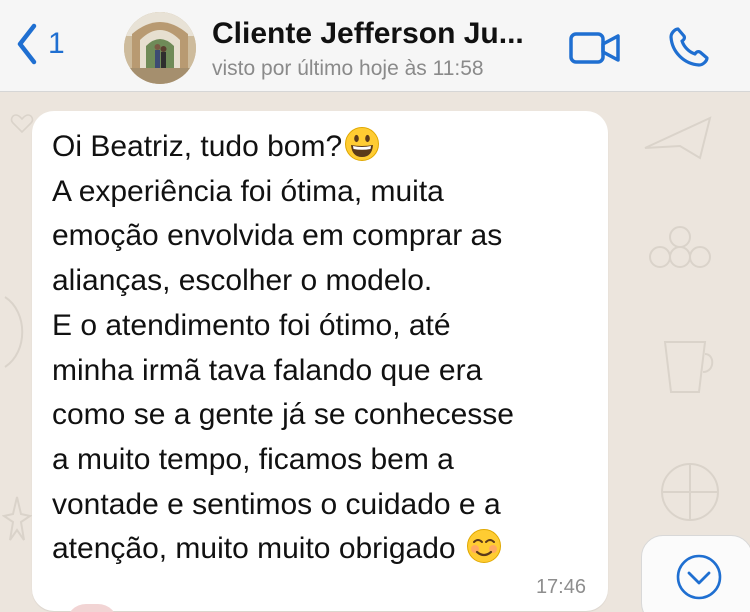  What do you see at coordinates (276, 504) in the screenshot?
I see `message-line: vontade e sentimos o cuidado e a` at bounding box center [276, 504].